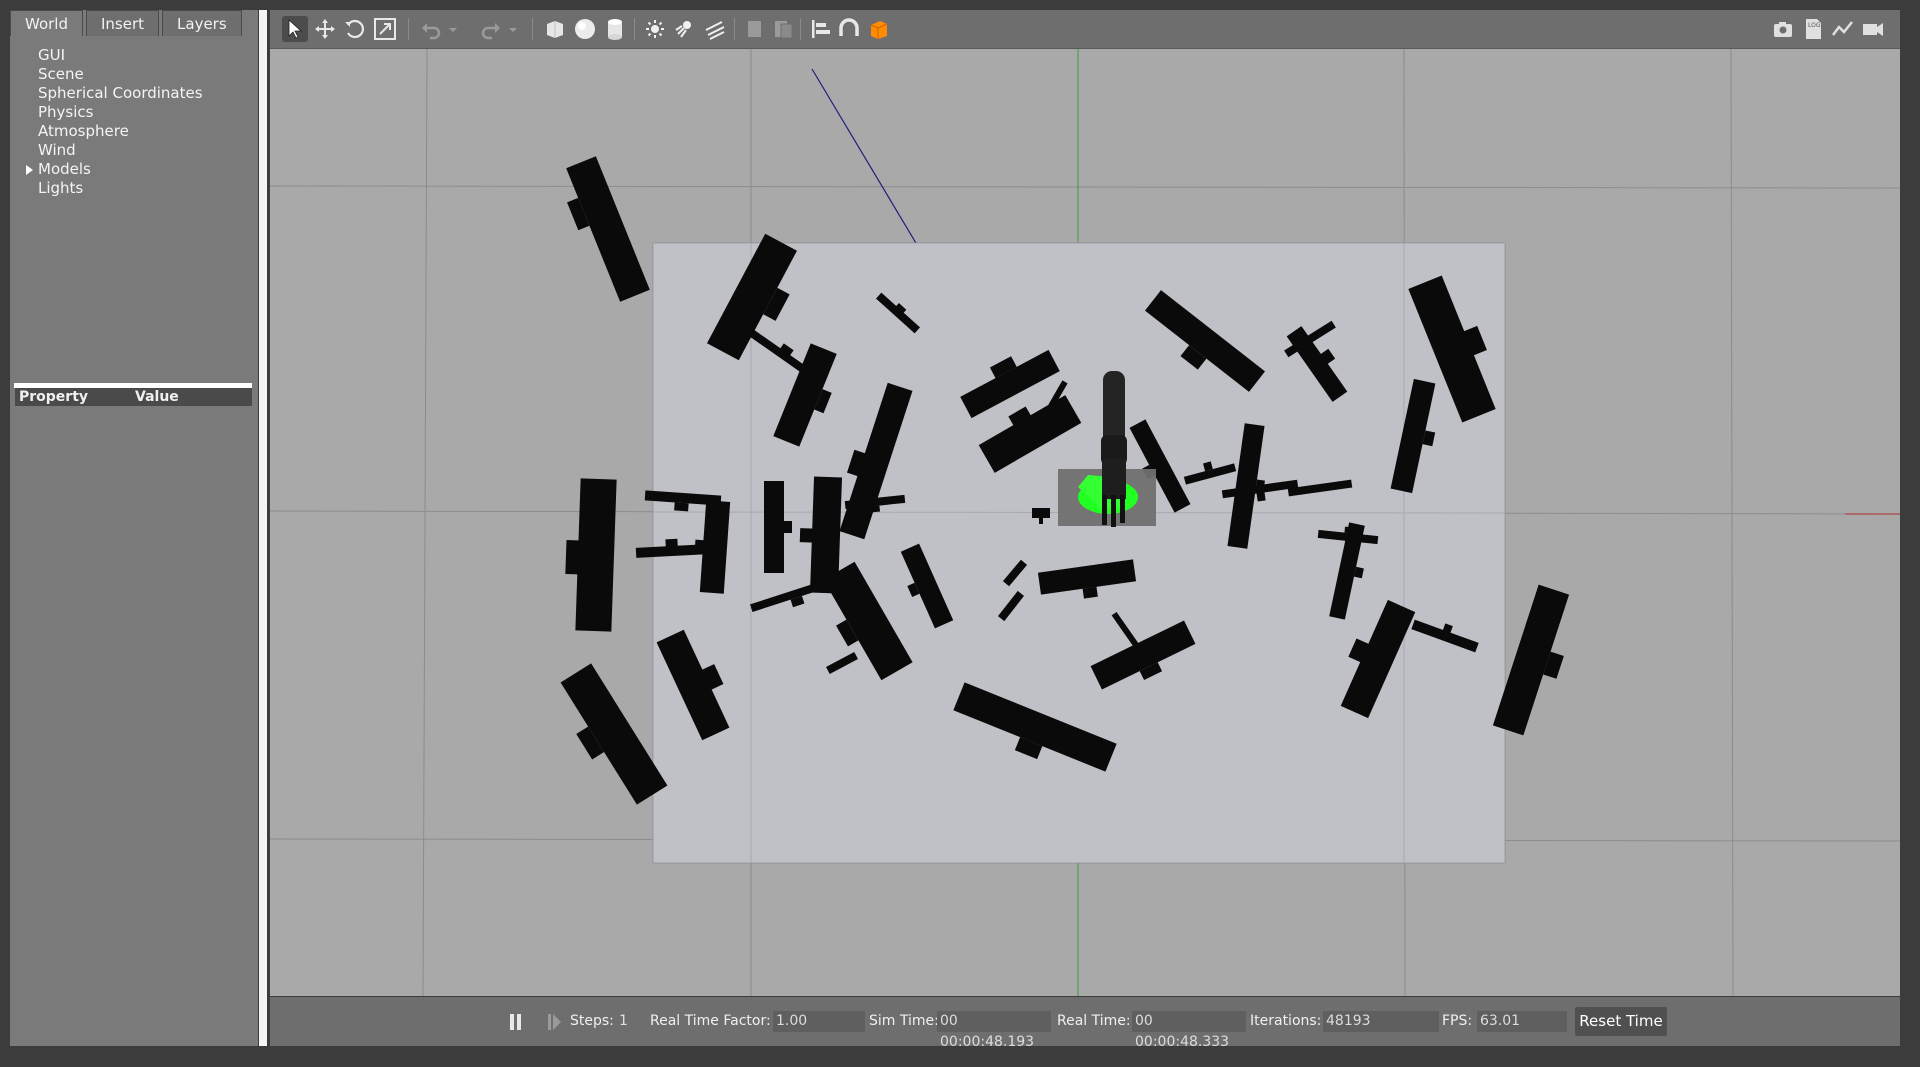 This screenshot has width=1920, height=1067. Describe the element at coordinates (120, 93) in the screenshot. I see `tree-item-label: Spherical Coordinates` at that location.